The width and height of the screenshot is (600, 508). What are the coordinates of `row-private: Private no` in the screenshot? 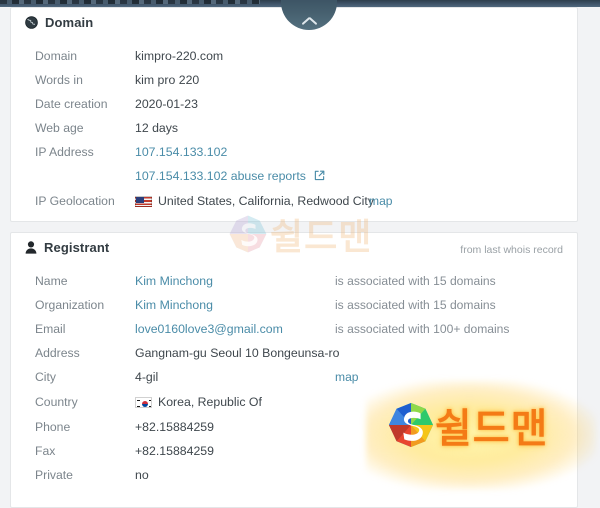 It's located at (294, 475).